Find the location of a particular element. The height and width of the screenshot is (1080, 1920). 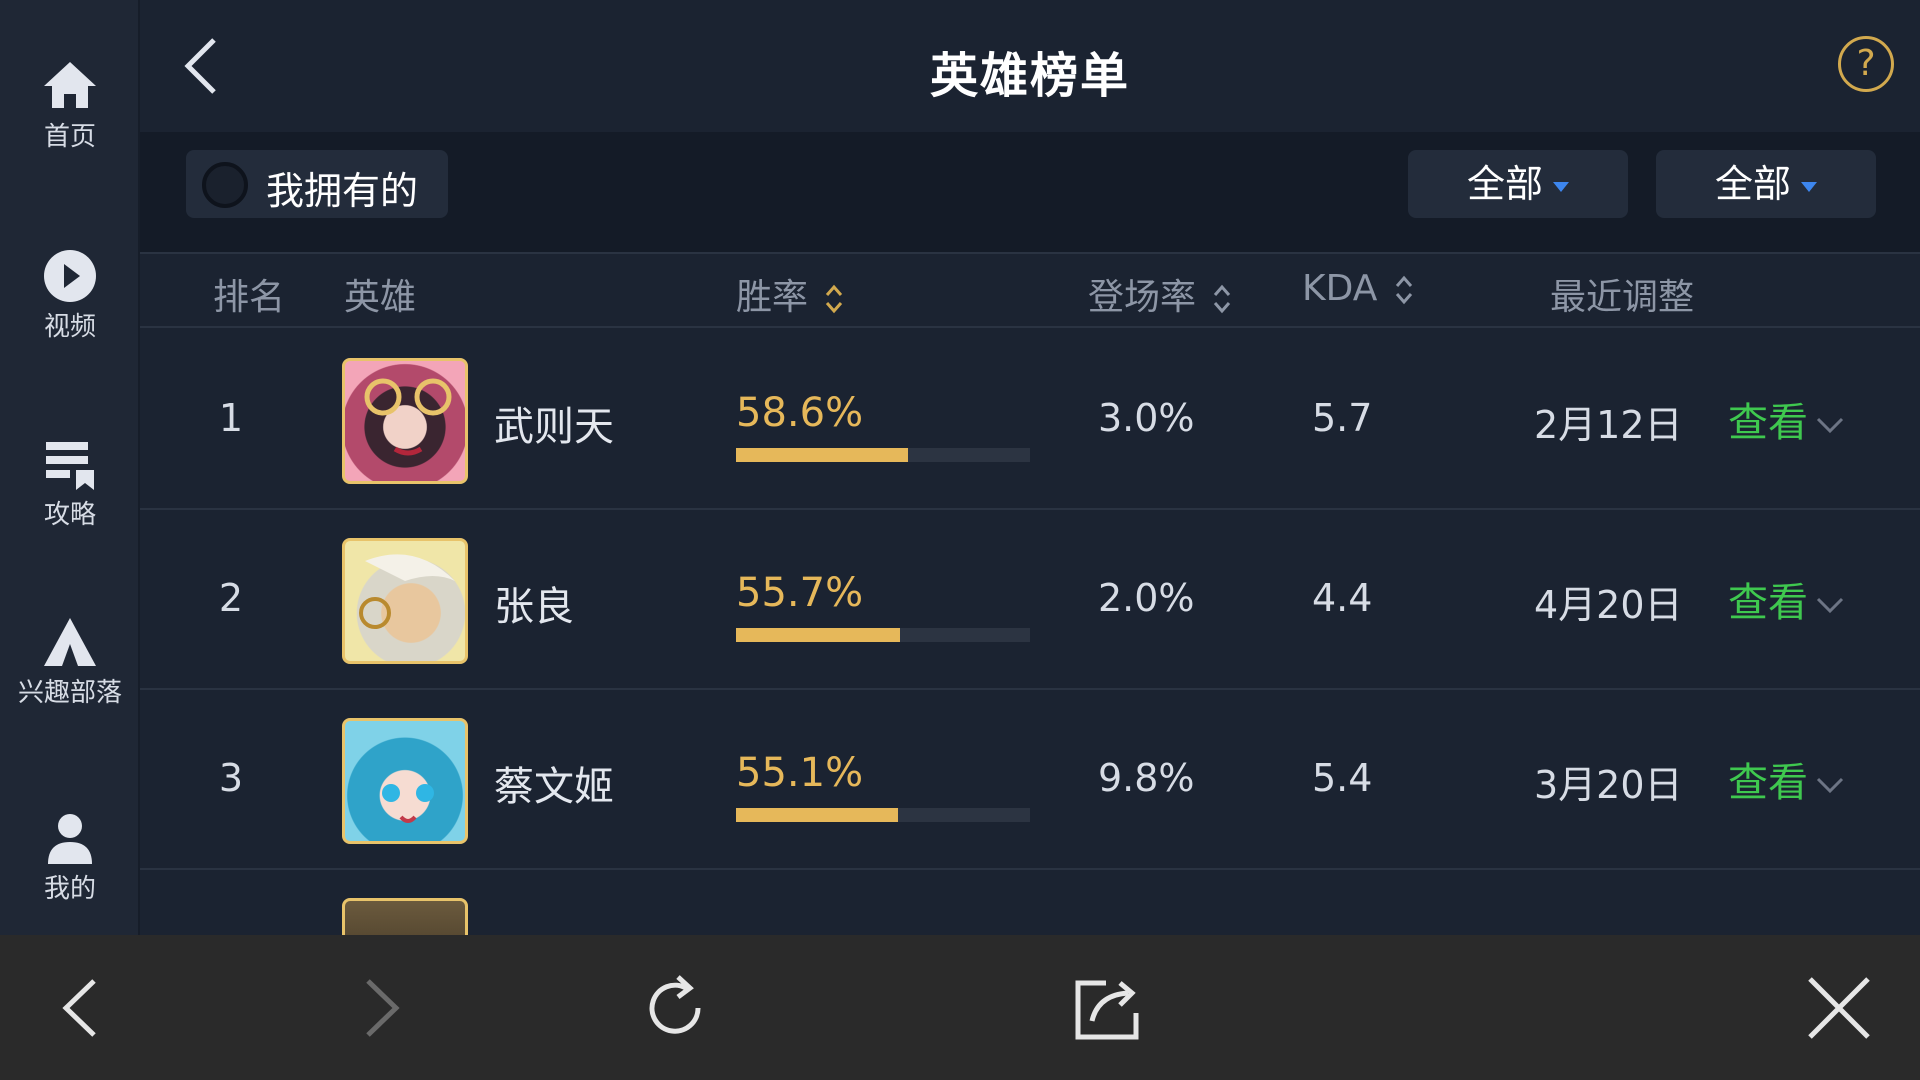

rank-cell: 2 is located at coordinates (231, 598).